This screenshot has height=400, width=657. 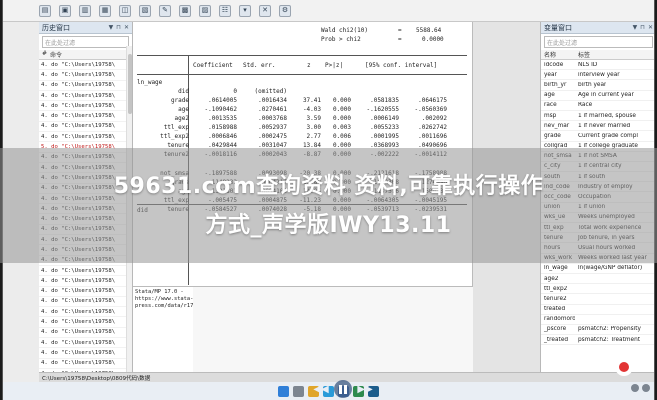 I want to click on variable-label: Current grade compl, so click(x=608, y=135).